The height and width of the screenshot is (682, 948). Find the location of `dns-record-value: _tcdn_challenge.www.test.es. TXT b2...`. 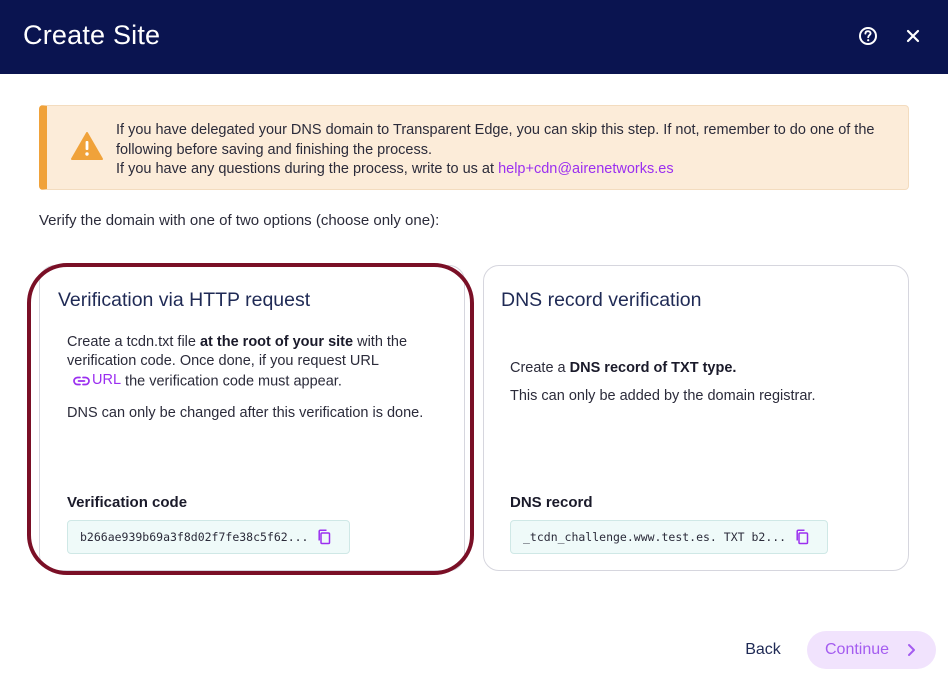

dns-record-value: _tcdn_challenge.www.test.es. TXT b2... is located at coordinates (655, 537).